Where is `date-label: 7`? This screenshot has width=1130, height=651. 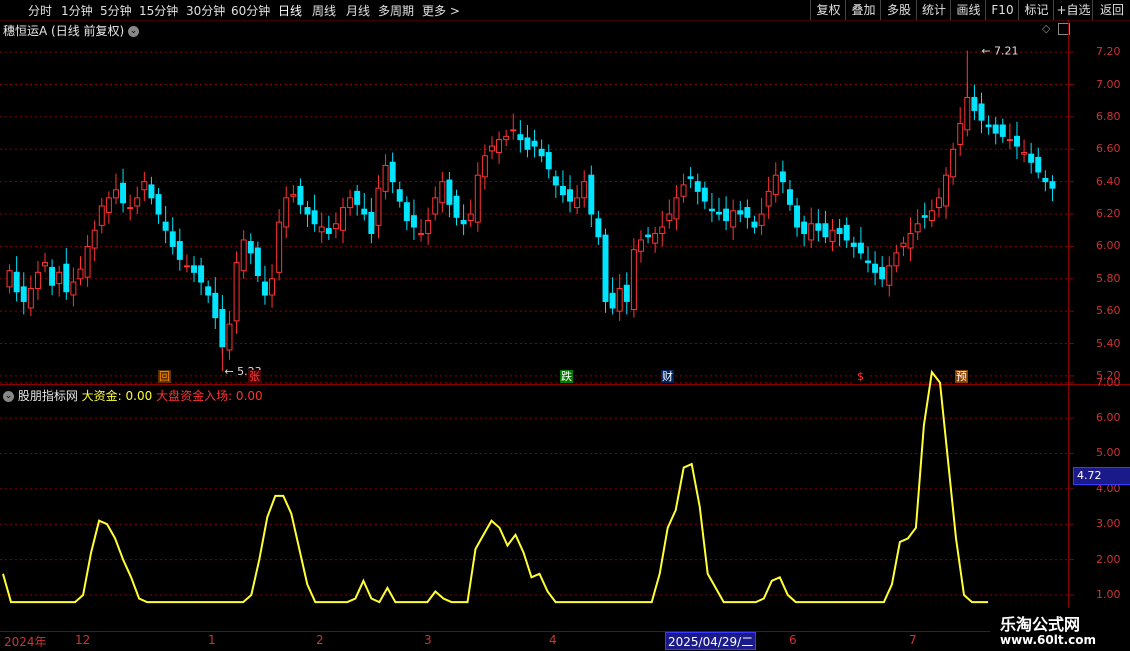
date-label: 7 is located at coordinates (913, 640).